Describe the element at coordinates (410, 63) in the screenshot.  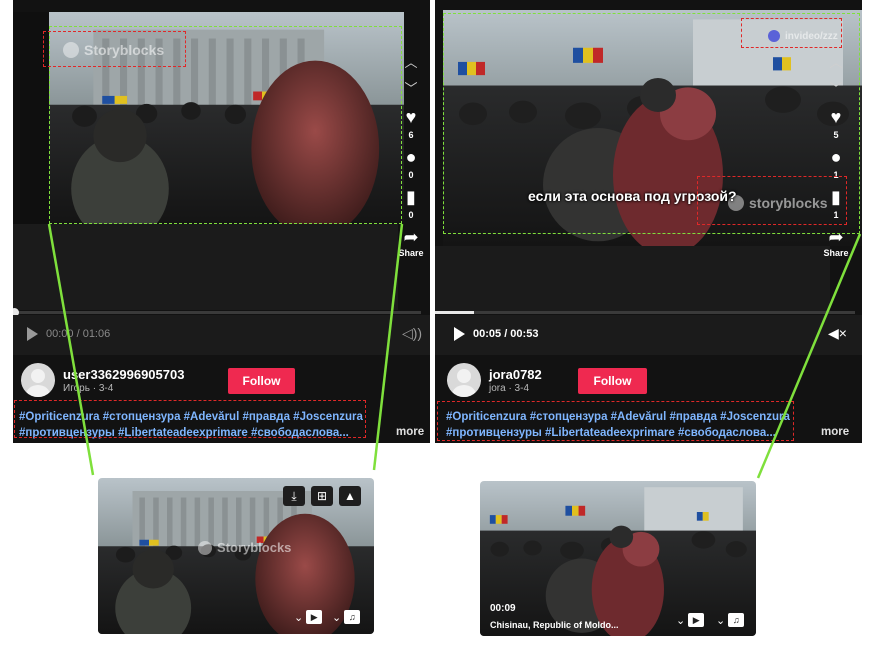
I see `chevron-up-icon: ︿` at that location.